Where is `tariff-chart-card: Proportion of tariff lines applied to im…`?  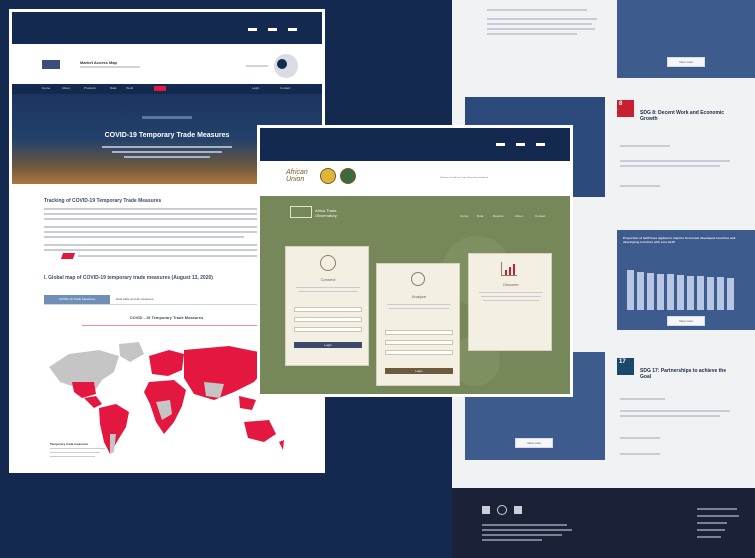 tariff-chart-card: Proportion of tariff lines applied to im… is located at coordinates (686, 280).